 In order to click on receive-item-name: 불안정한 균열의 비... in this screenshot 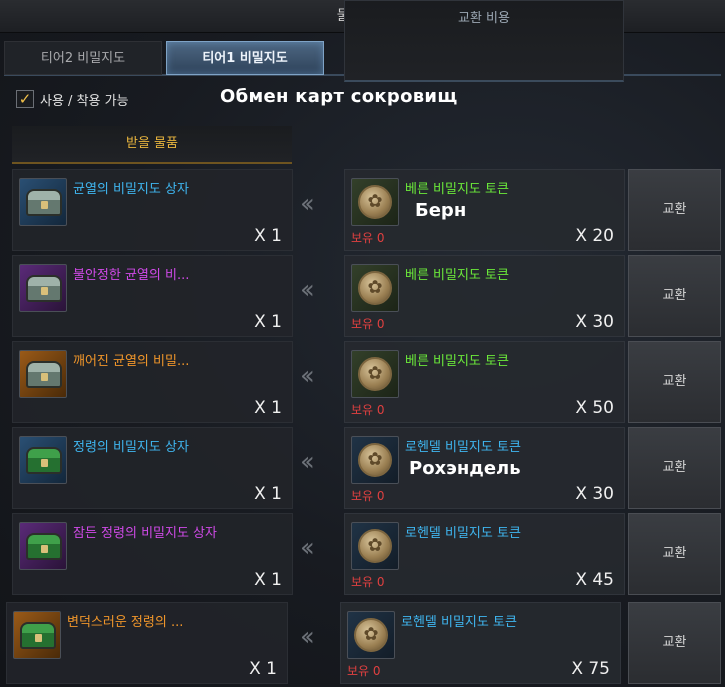, I will do `click(131, 275)`.